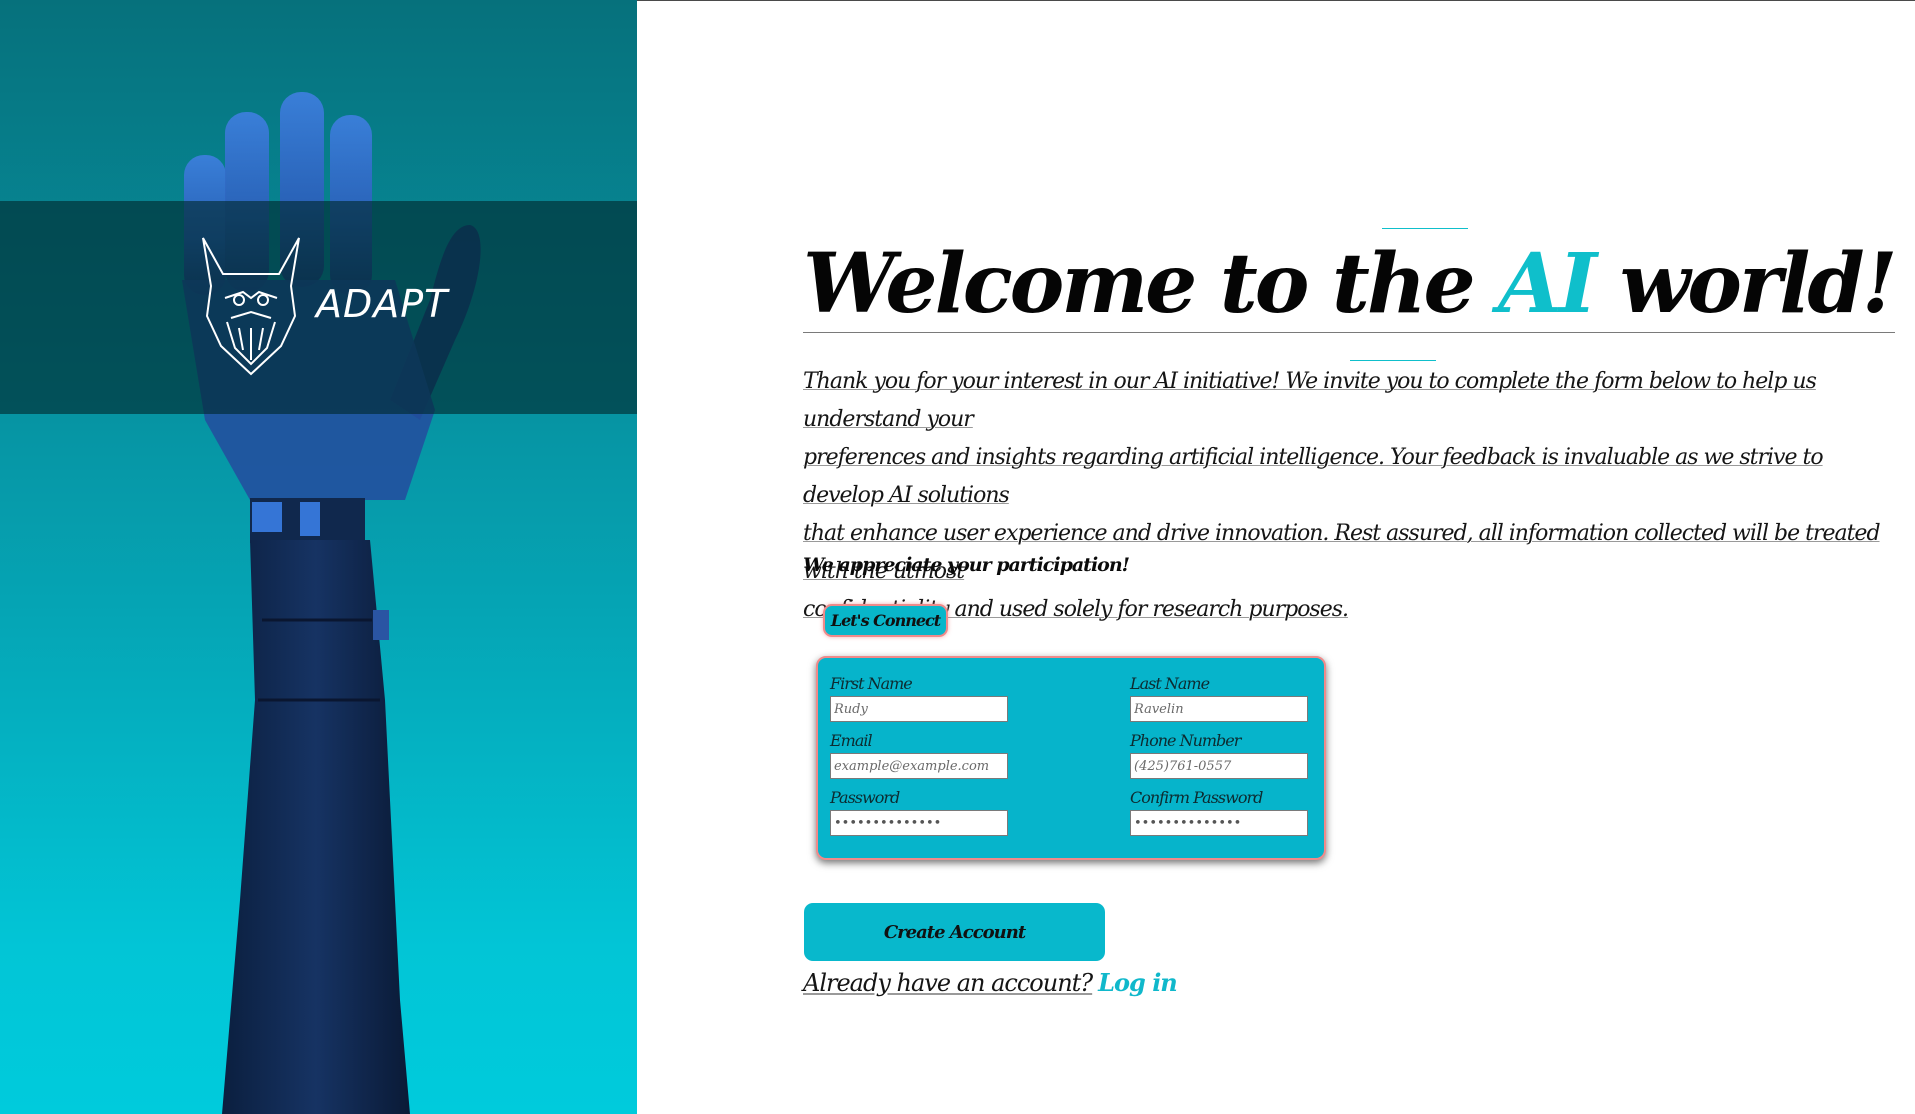 Image resolution: width=1915 pixels, height=1114 pixels. What do you see at coordinates (1547, 284) in the screenshot?
I see `title-accent: AI` at bounding box center [1547, 284].